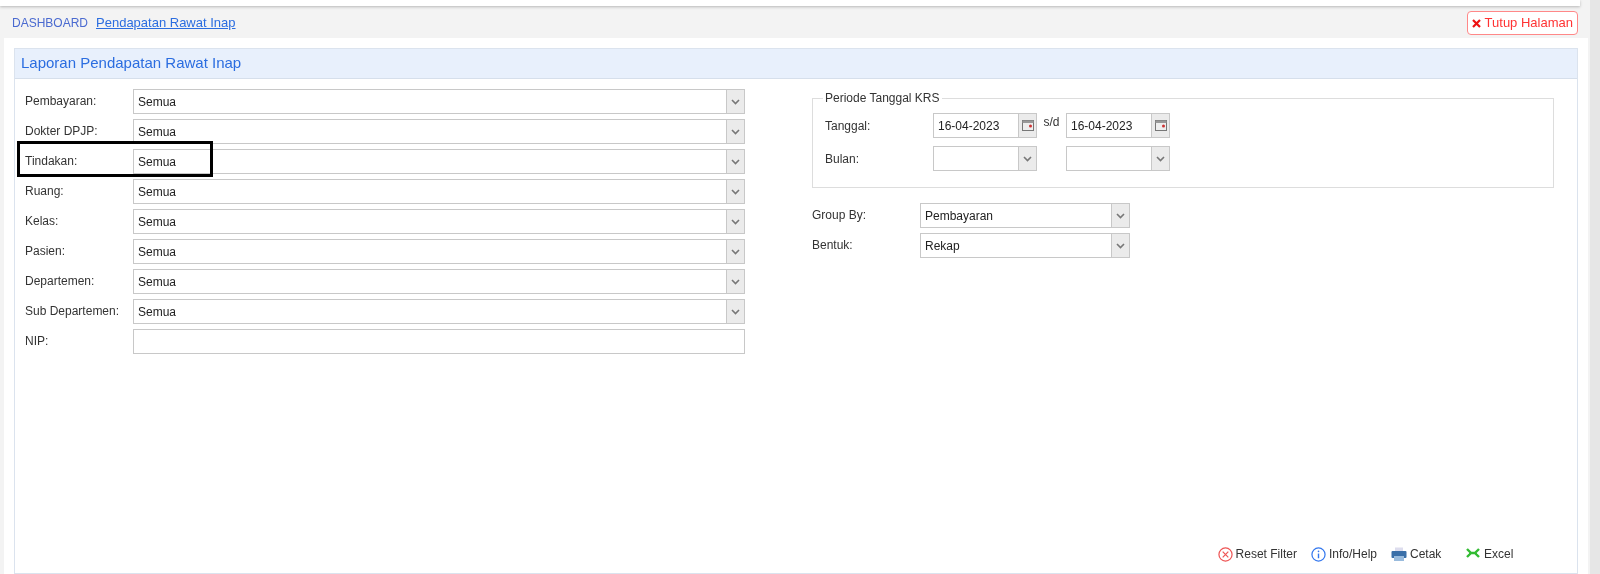 The height and width of the screenshot is (574, 1600). I want to click on close-circle-icon, so click(1225, 554).